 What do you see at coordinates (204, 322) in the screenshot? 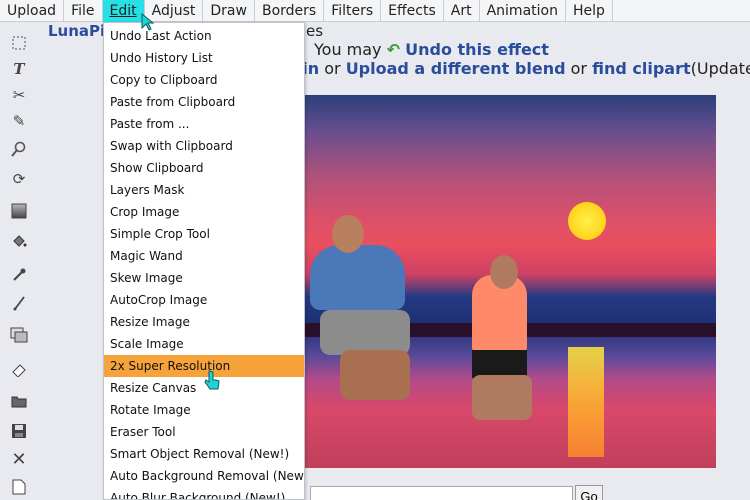
I see `menu-item-resize-image: Resize Image` at bounding box center [204, 322].